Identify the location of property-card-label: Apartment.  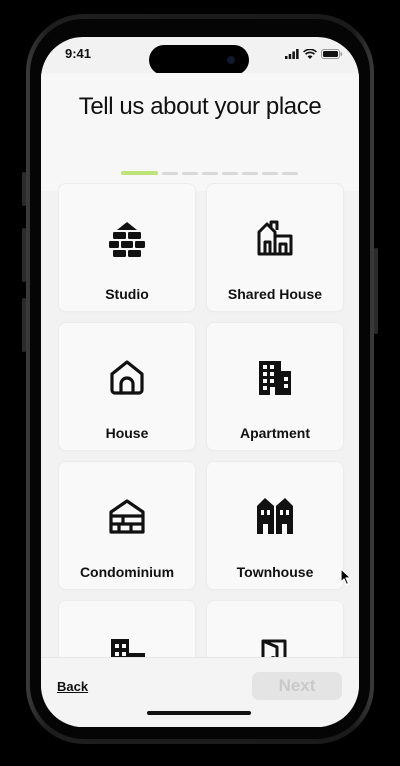
(274, 433).